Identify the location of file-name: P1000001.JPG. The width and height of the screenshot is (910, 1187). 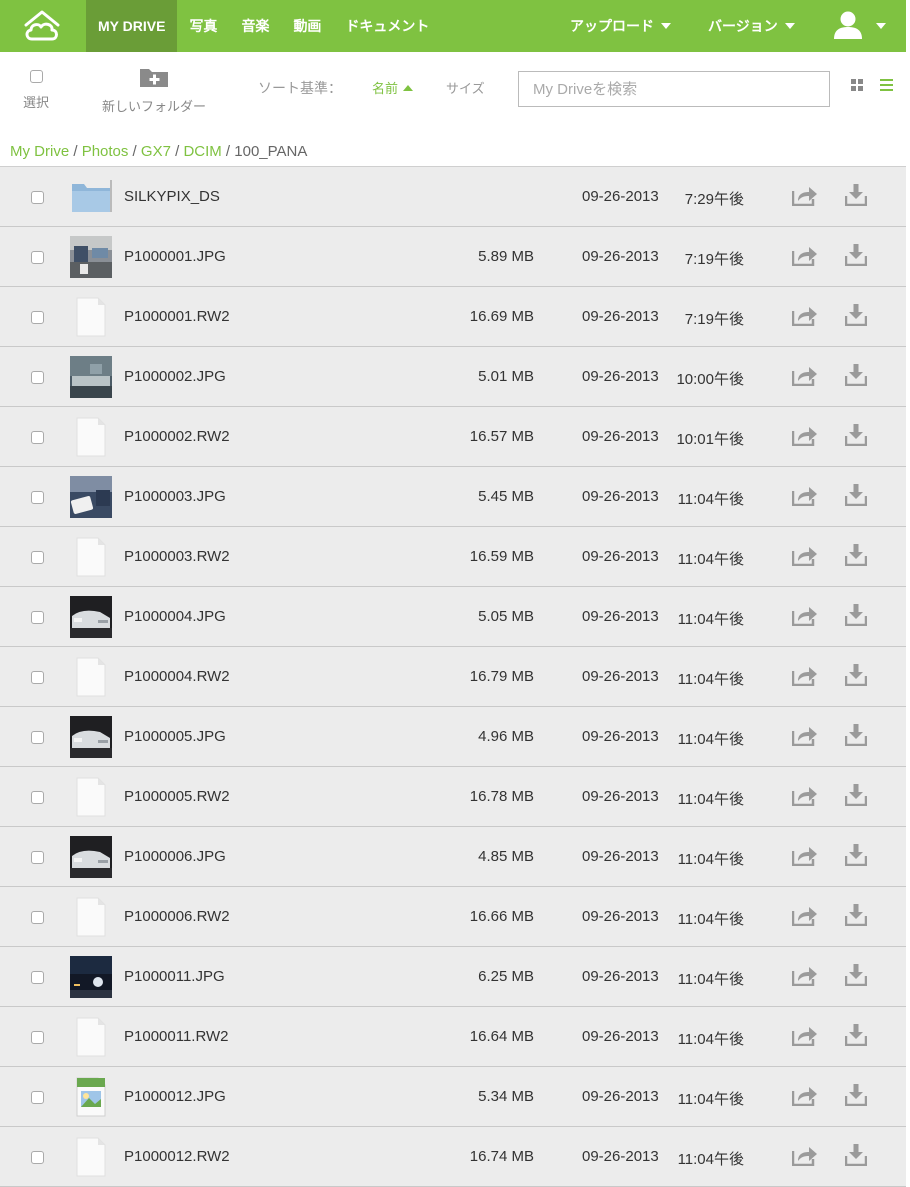
(175, 256).